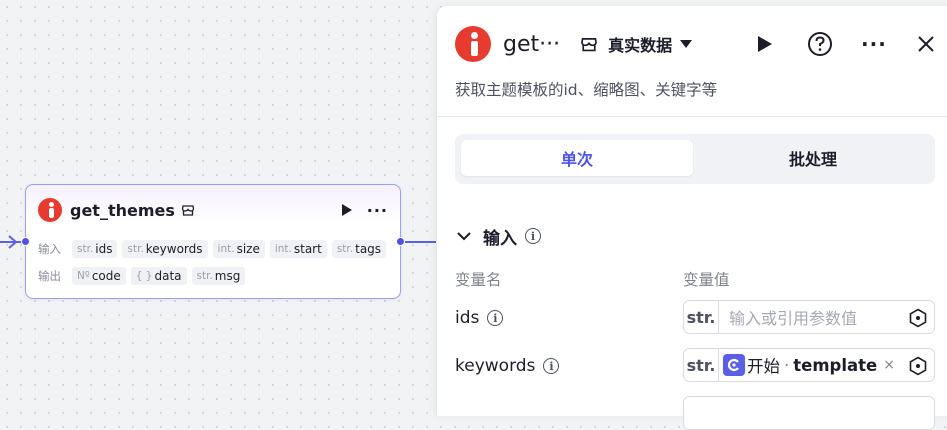 This screenshot has width=947, height=430. I want to click on output-chip: Nº code, so click(99, 276).